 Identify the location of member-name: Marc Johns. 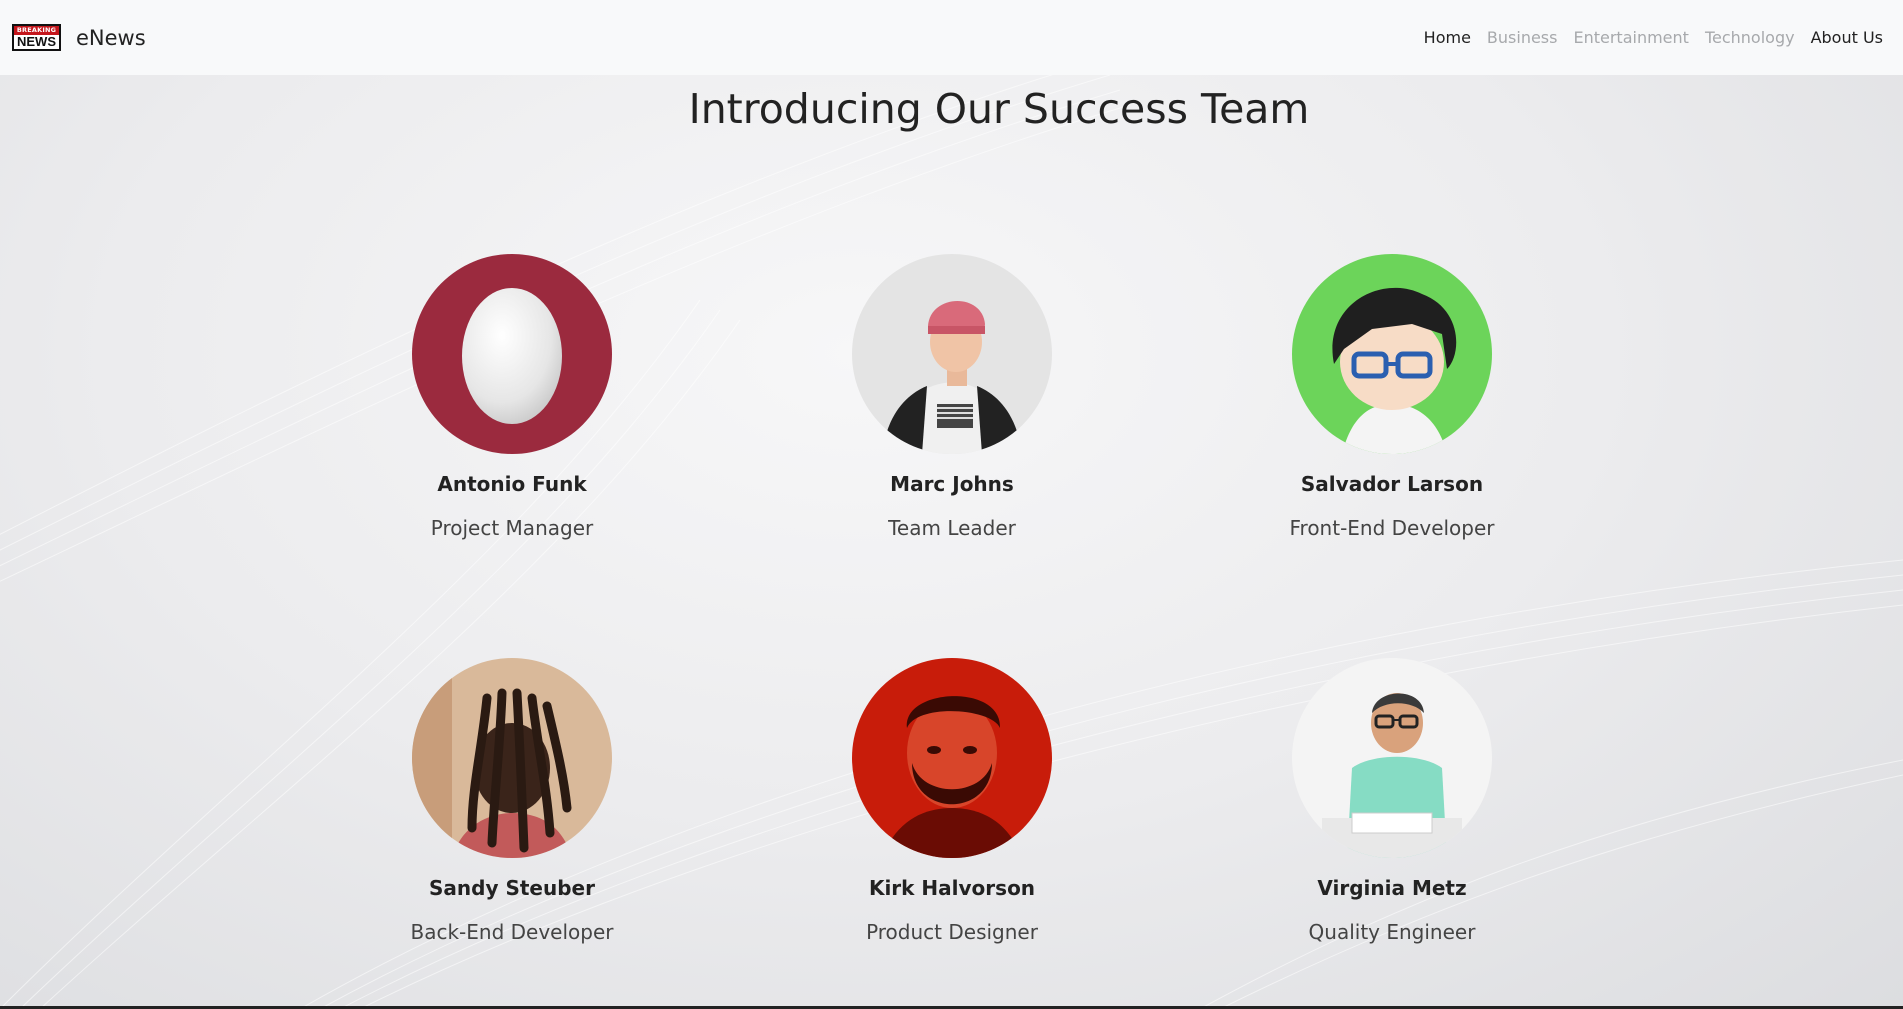
(952, 484).